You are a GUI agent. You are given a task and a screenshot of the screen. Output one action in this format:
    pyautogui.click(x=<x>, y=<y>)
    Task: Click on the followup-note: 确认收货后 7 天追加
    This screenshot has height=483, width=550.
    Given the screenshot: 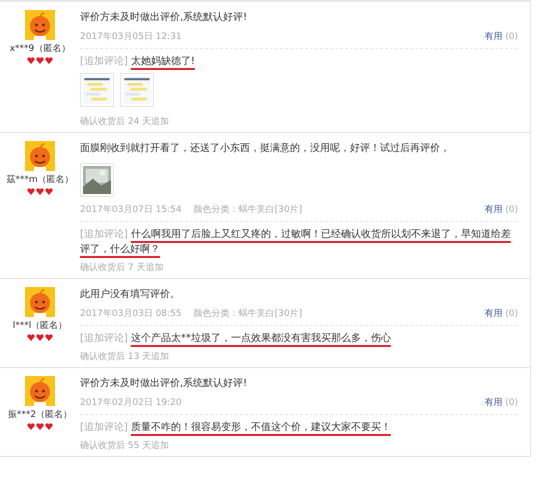 What is the action you would take?
    pyautogui.click(x=122, y=268)
    